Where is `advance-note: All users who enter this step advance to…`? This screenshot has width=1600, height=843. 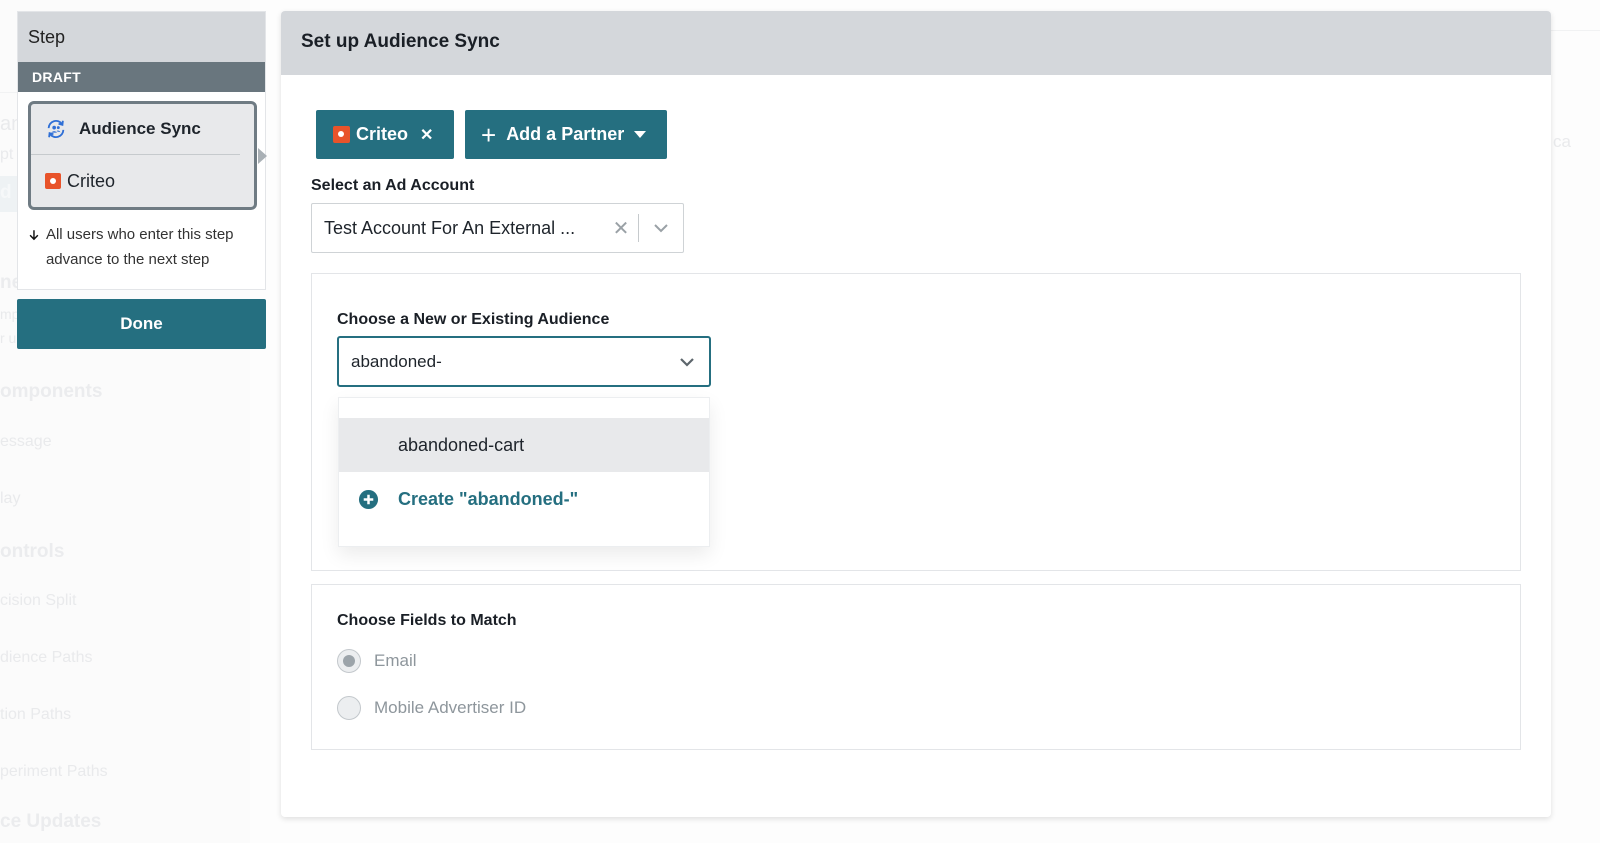 advance-note: All users who enter this step advance to… is located at coordinates (143, 247).